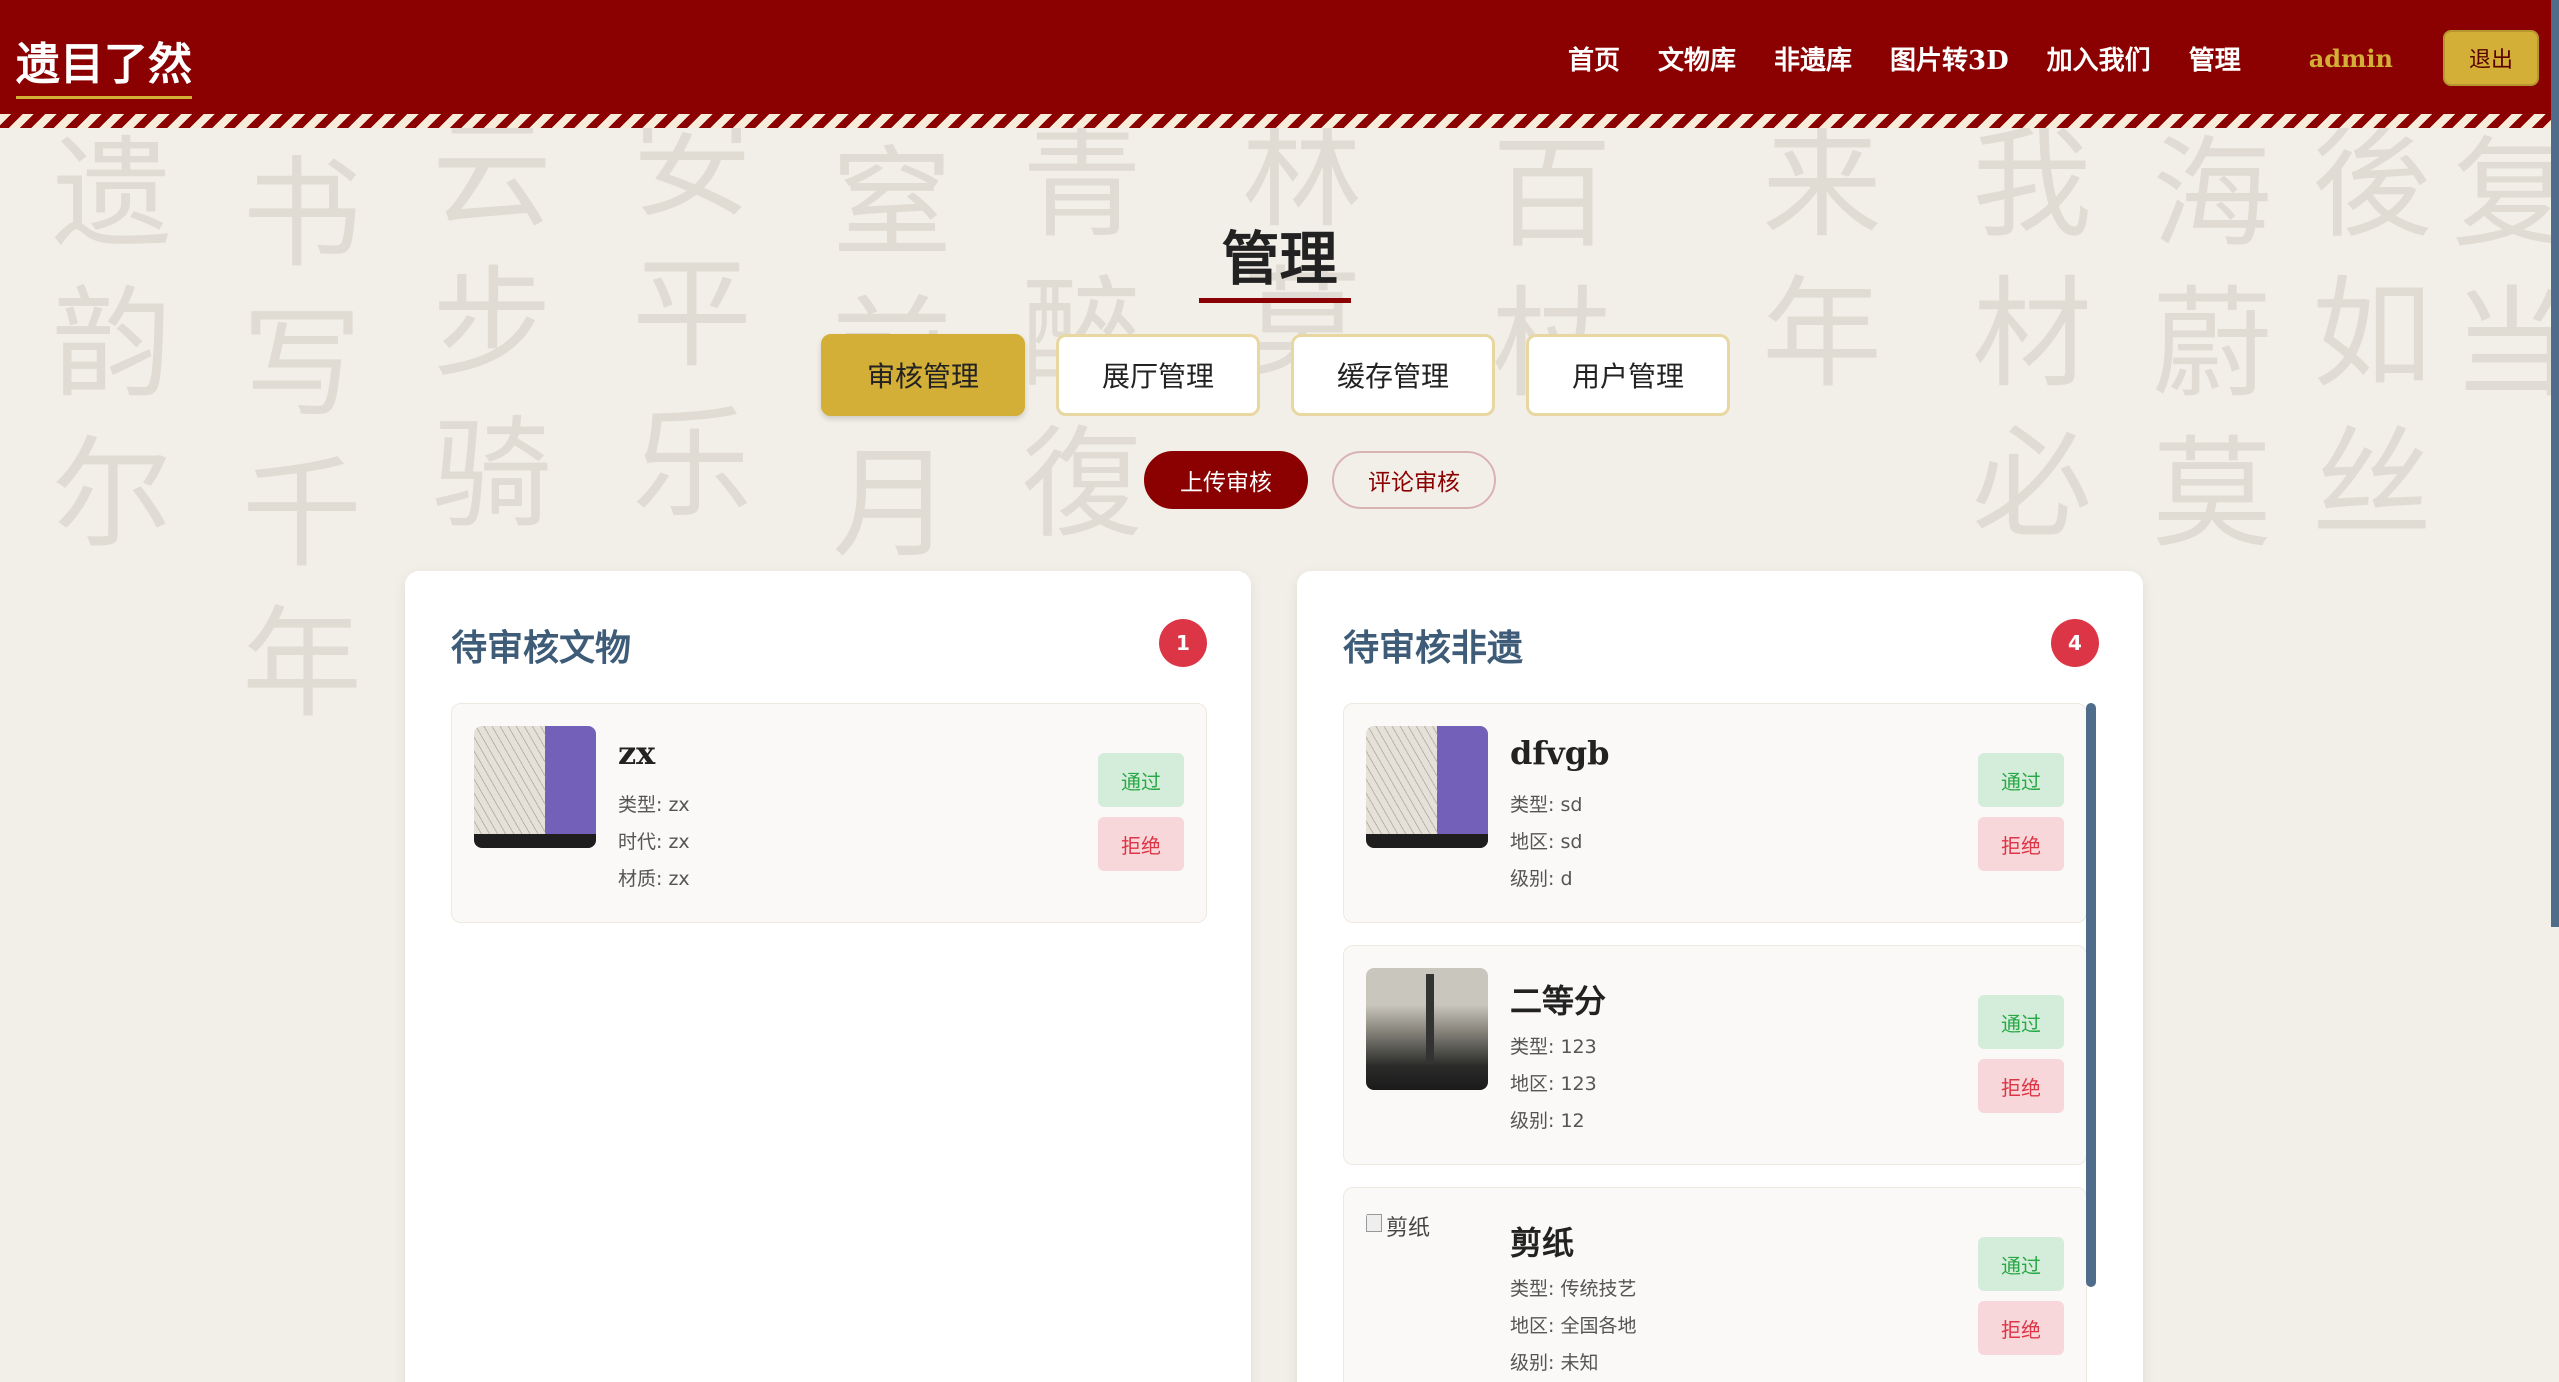  Describe the element at coordinates (923, 375) in the screenshot. I see `tab-review-management: 审核管理` at that location.